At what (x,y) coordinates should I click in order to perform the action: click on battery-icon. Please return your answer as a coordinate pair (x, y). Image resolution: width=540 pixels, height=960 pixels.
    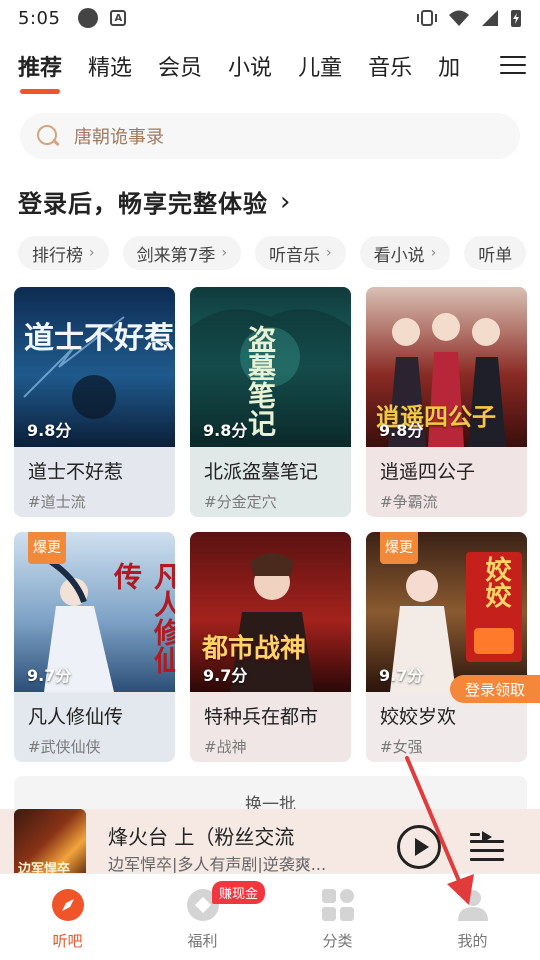
    Looking at the image, I should click on (516, 18).